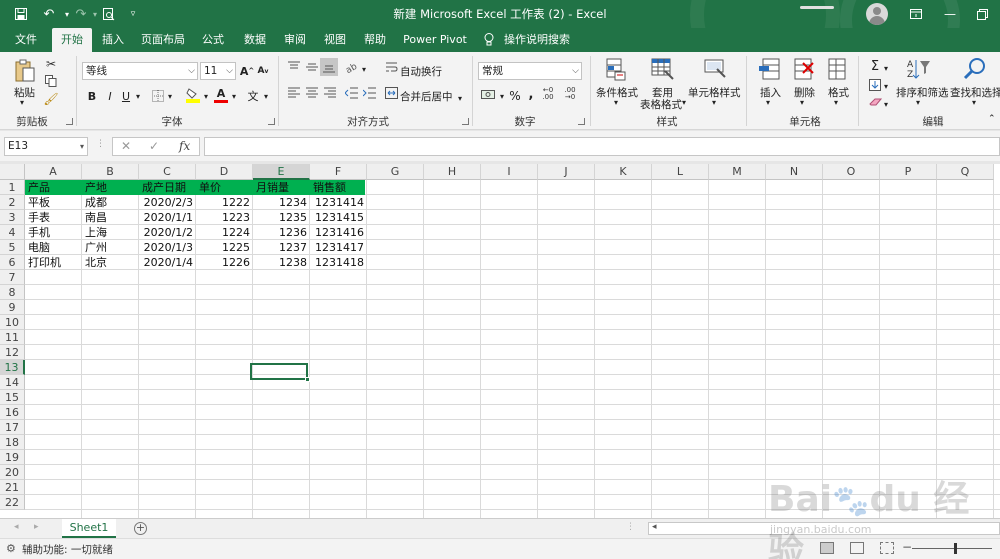 This screenshot has width=1000, height=559. I want to click on insert-cells-icon, so click(770, 69).